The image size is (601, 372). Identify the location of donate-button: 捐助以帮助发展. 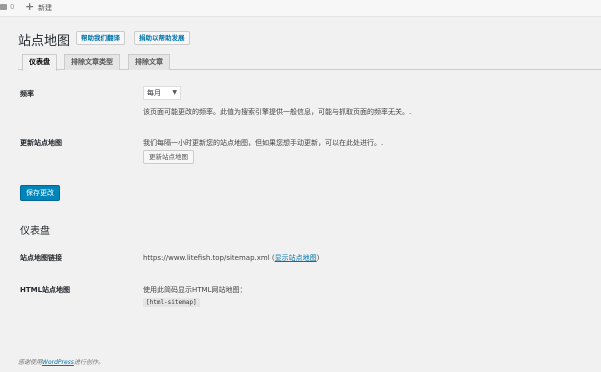
(162, 38).